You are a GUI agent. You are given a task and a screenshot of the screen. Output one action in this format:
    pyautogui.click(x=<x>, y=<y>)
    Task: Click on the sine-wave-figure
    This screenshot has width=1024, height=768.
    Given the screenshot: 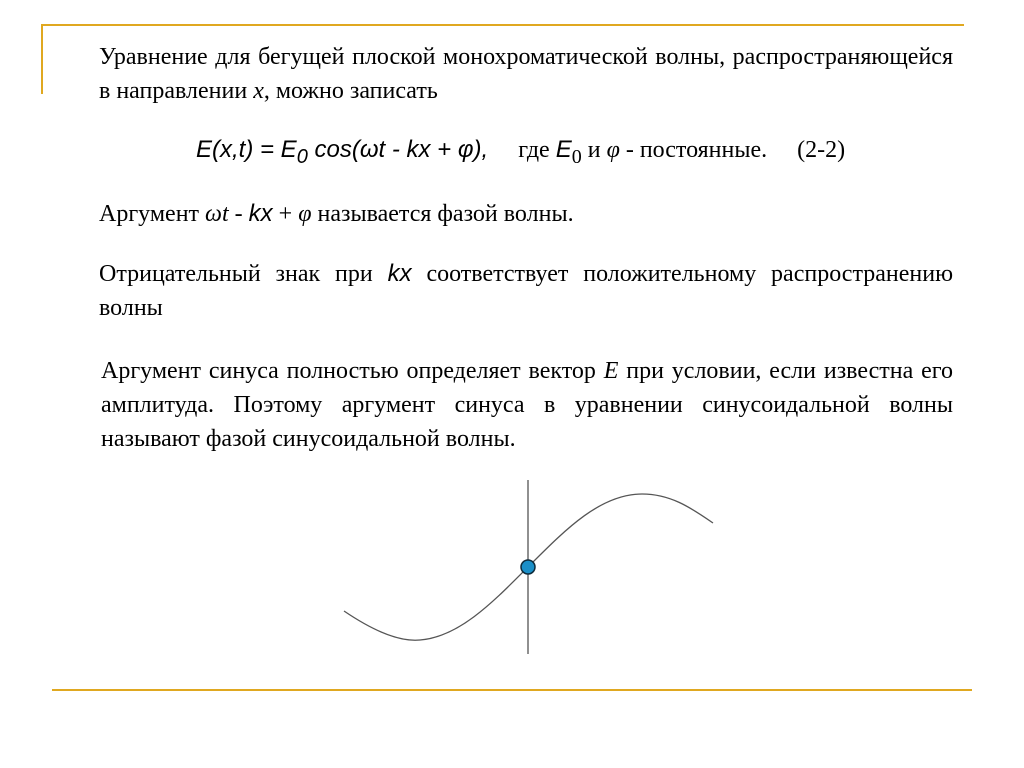 What is the action you would take?
    pyautogui.click(x=528, y=567)
    